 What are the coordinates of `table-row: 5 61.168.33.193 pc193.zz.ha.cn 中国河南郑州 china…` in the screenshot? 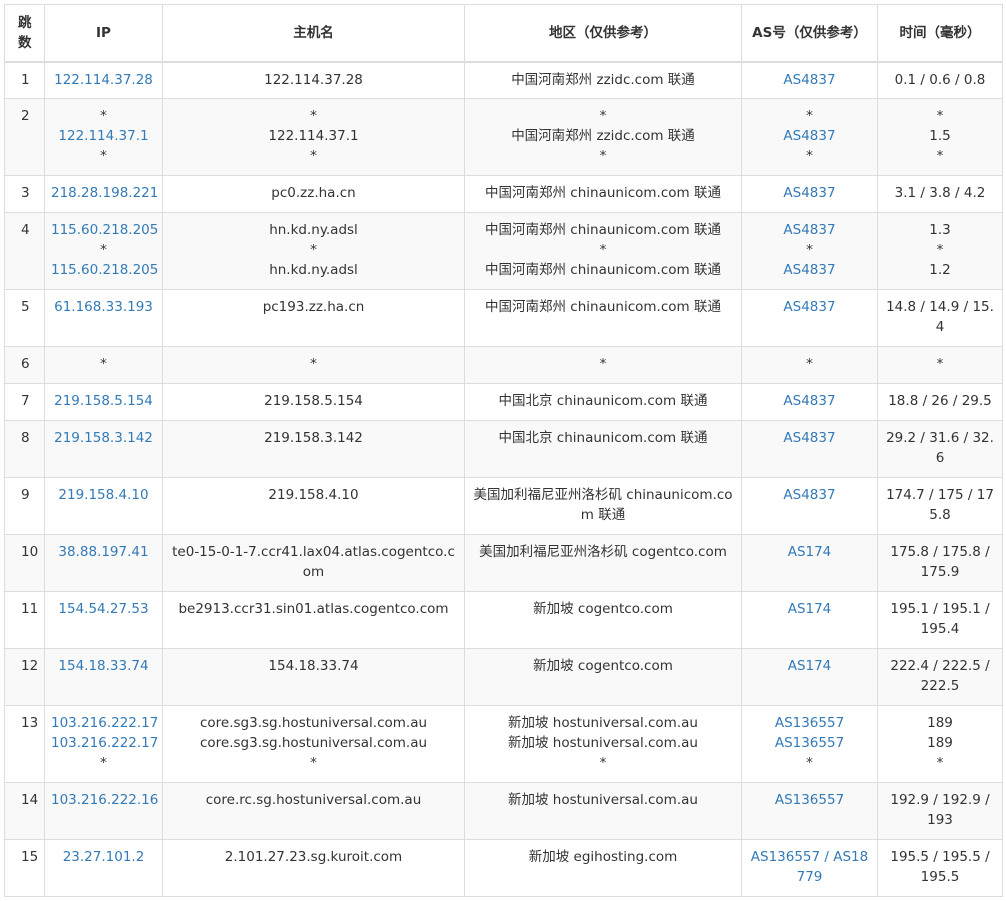 It's located at (503, 318).